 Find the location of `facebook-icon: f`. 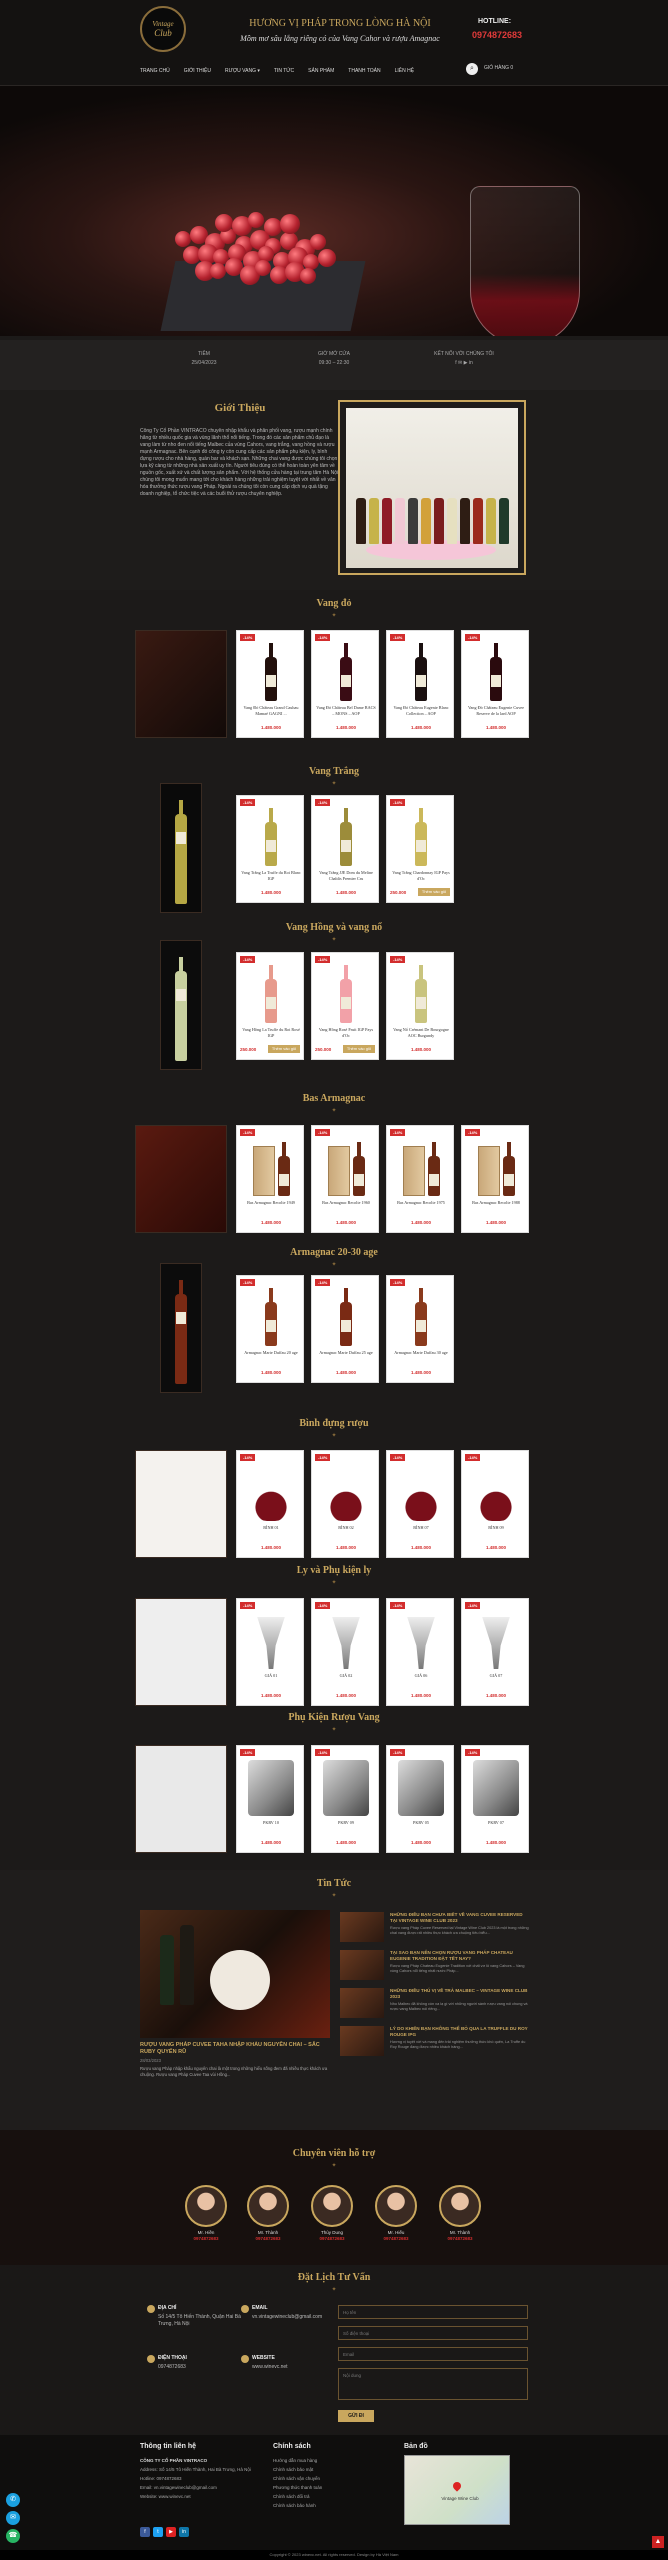

facebook-icon: f is located at coordinates (145, 2532).